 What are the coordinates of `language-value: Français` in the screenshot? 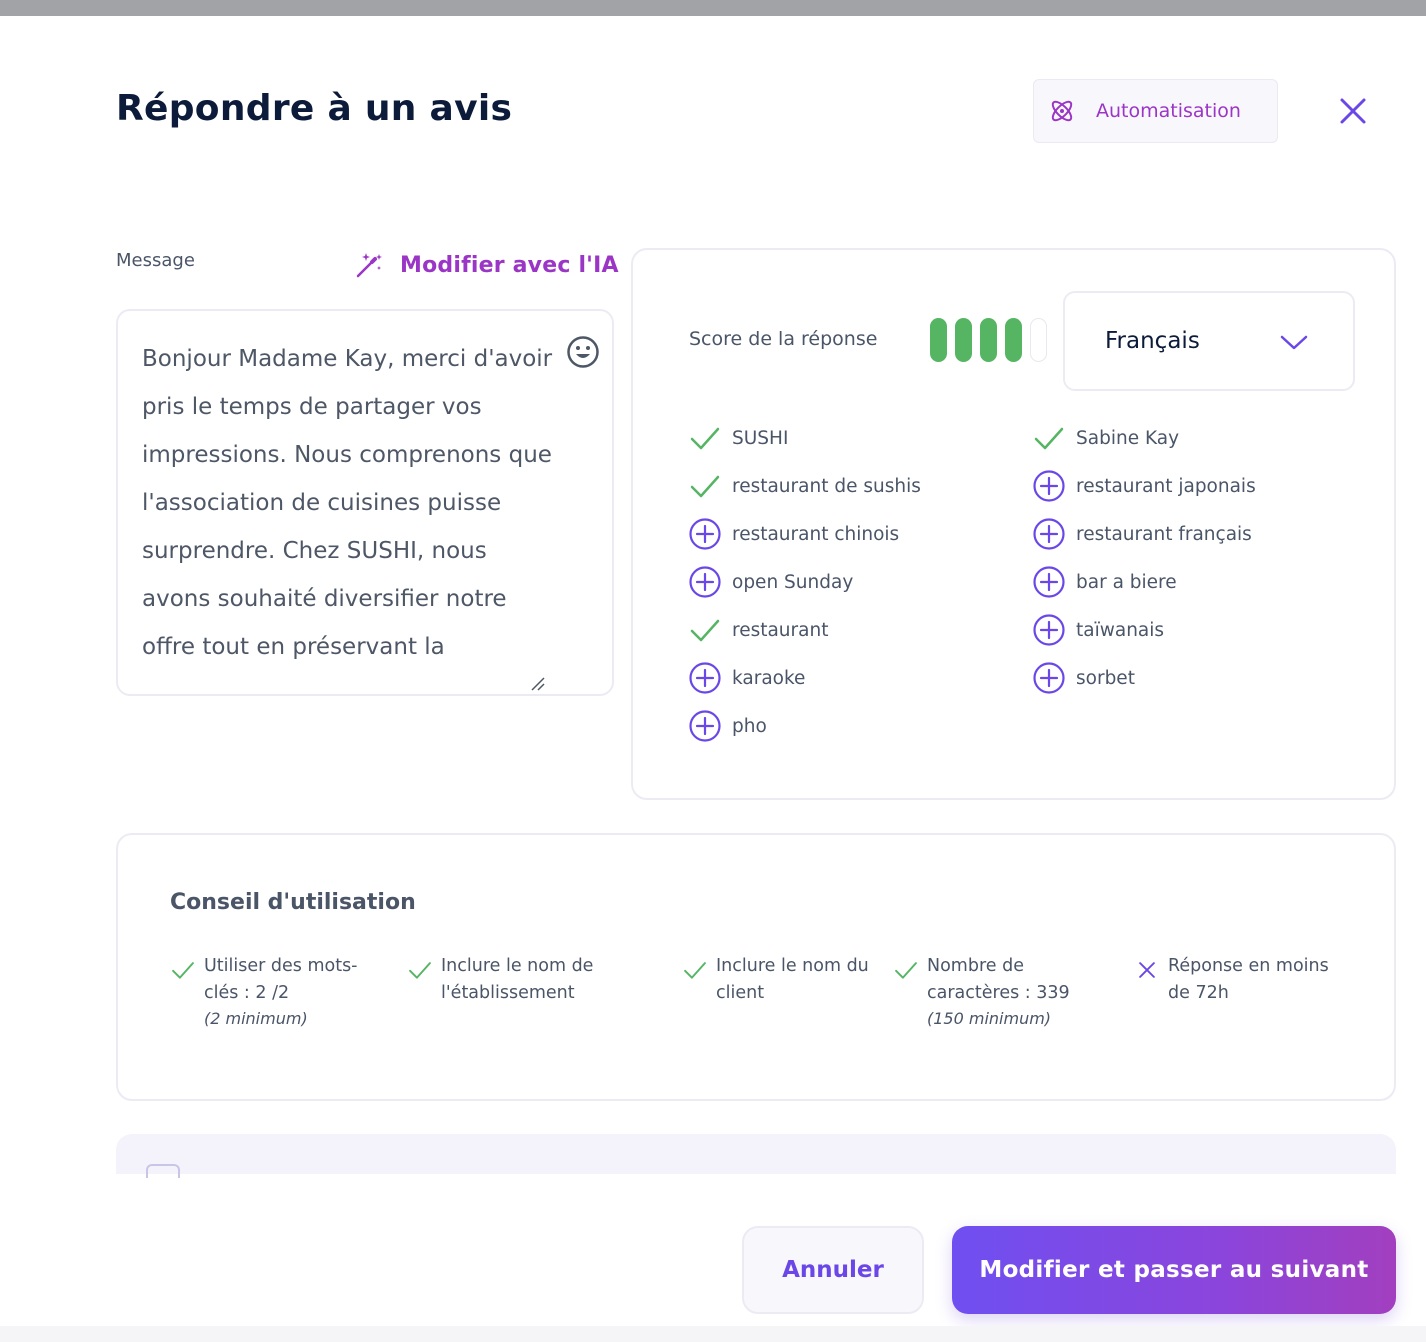 It's located at (1152, 341).